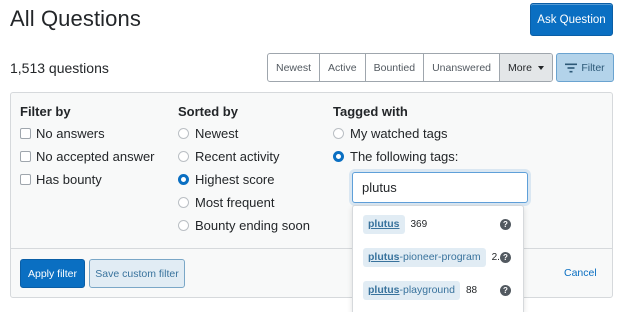 The image size is (624, 312). What do you see at coordinates (571, 19) in the screenshot?
I see `ask-question-button: Ask Question` at bounding box center [571, 19].